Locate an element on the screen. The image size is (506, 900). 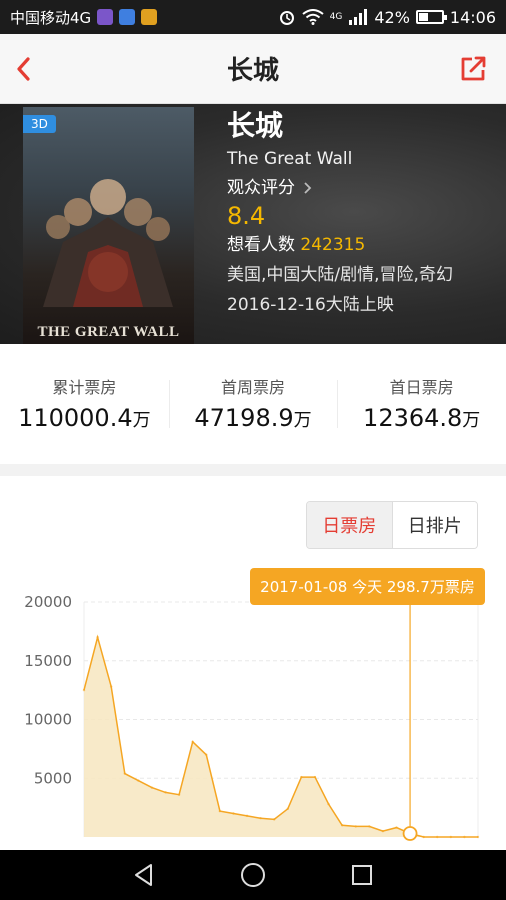
genre-line: 美国,中国大陆/剧情,冒险,奇幻 is located at coordinates (340, 275).